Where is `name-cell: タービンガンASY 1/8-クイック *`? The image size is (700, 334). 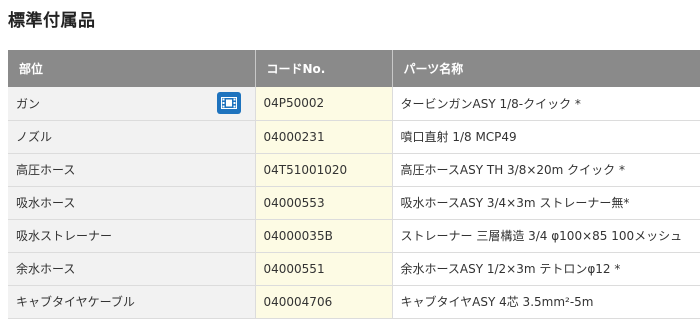 name-cell: タービンガンASY 1/8-クイック * is located at coordinates (546, 104).